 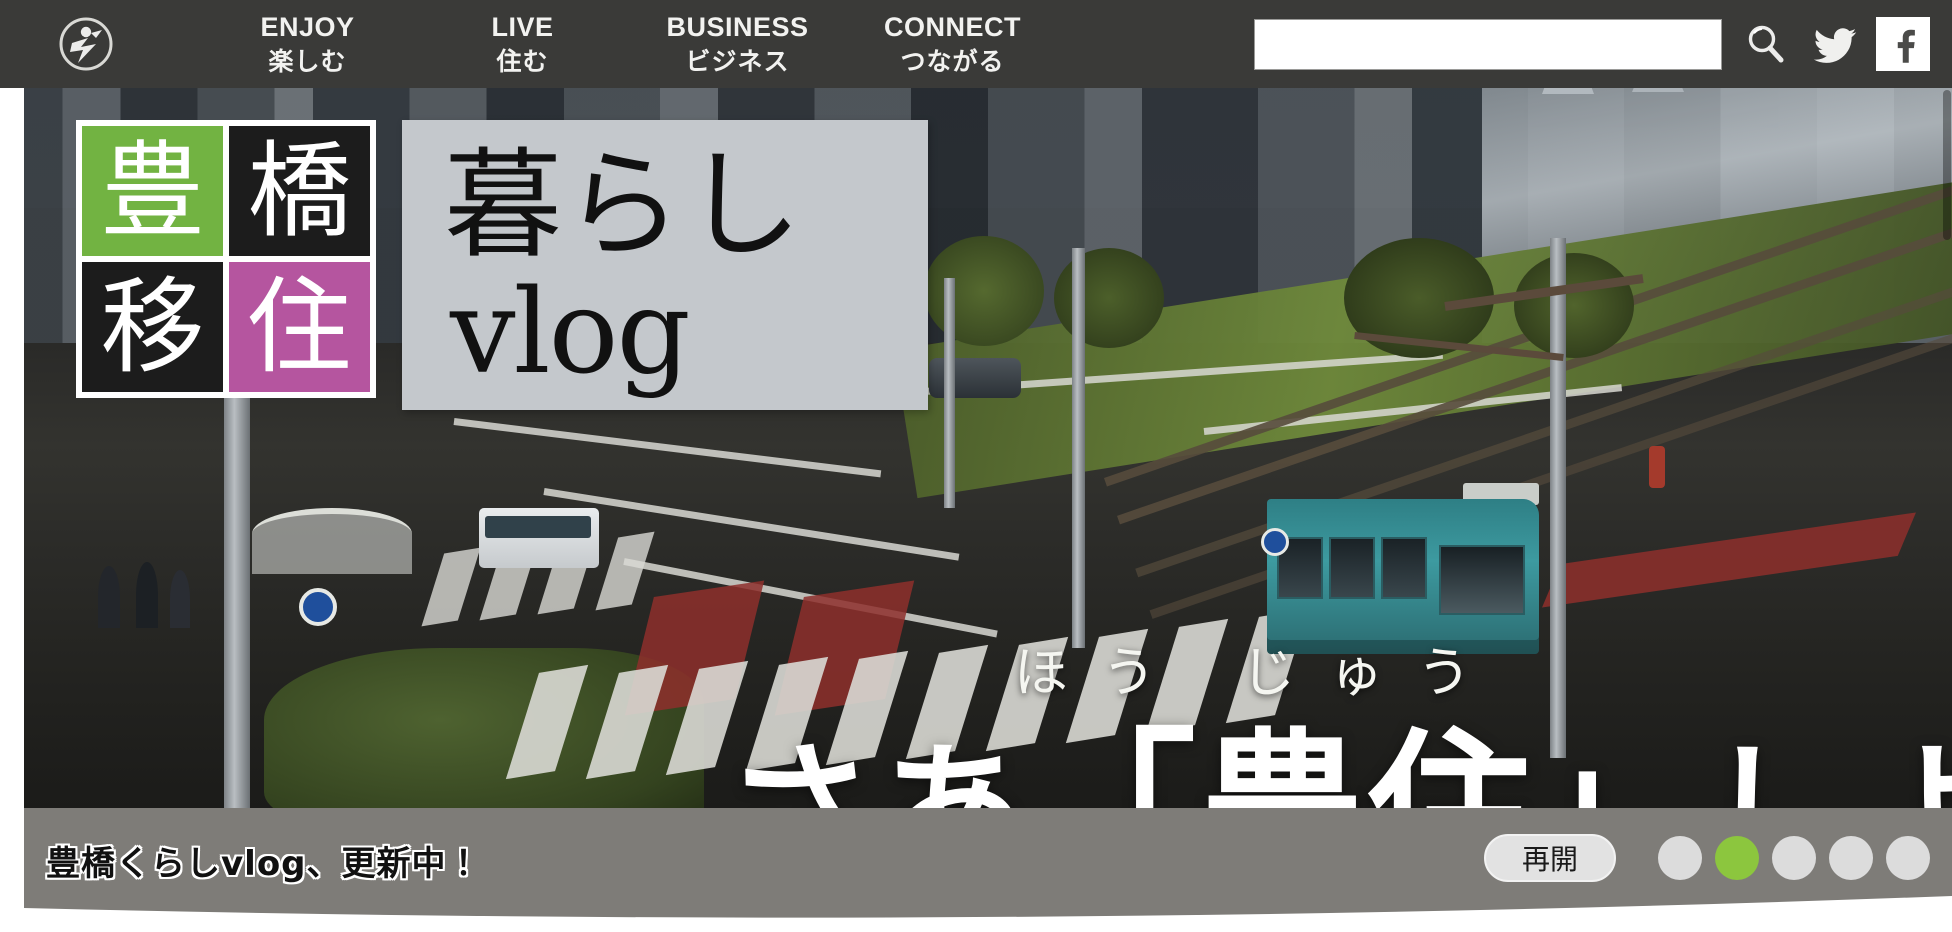 What do you see at coordinates (878, 768) in the screenshot?
I see `hero-headline-prefix: さあ` at bounding box center [878, 768].